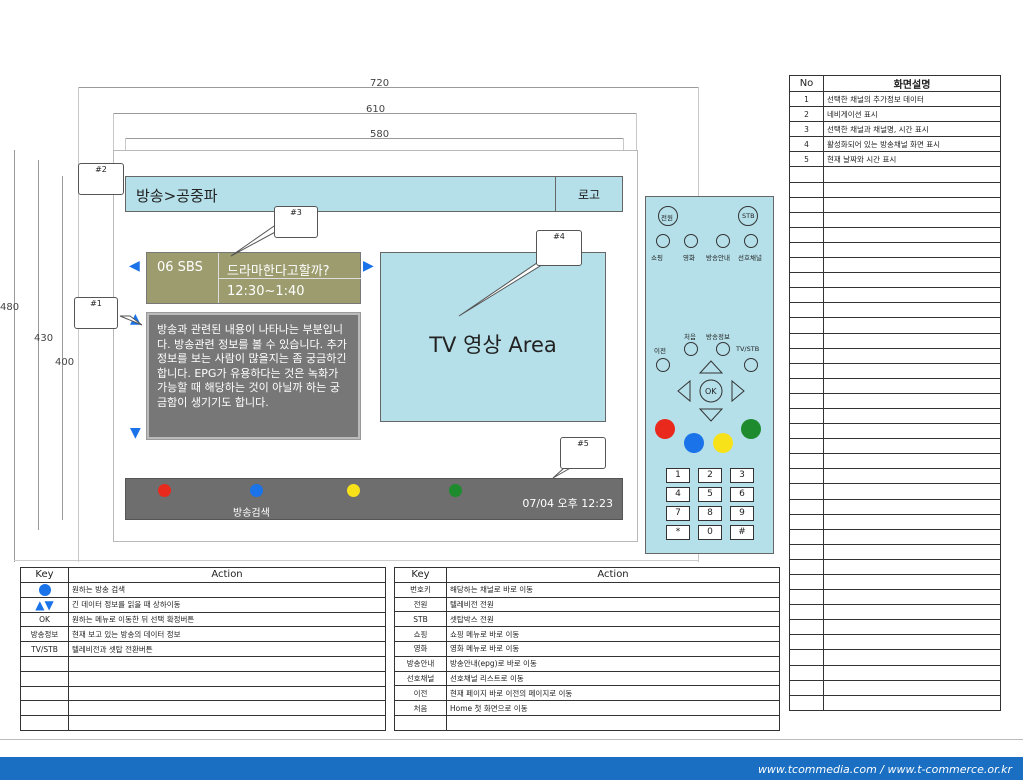 The height and width of the screenshot is (780, 1023). I want to click on epg-button, so click(723, 241).